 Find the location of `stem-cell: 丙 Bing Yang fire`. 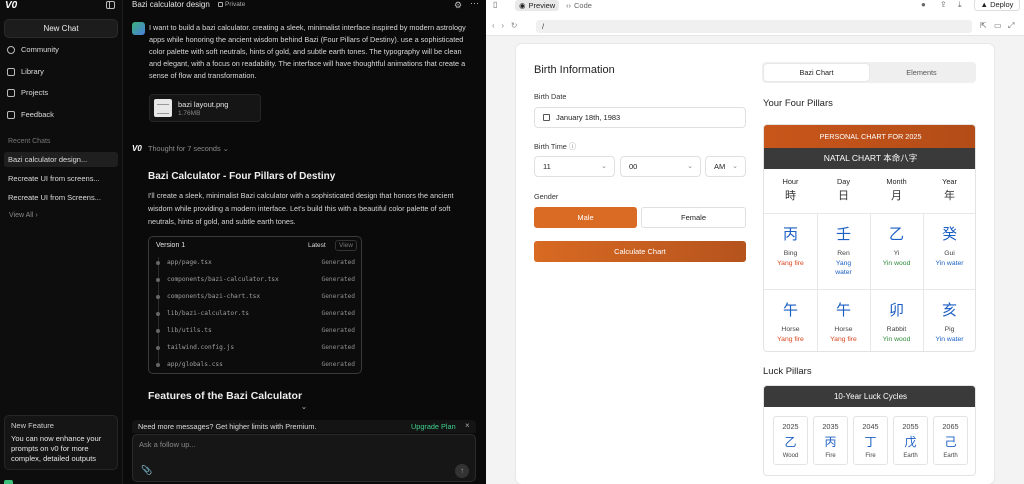

stem-cell: 丙 Bing Yang fire is located at coordinates (790, 251).